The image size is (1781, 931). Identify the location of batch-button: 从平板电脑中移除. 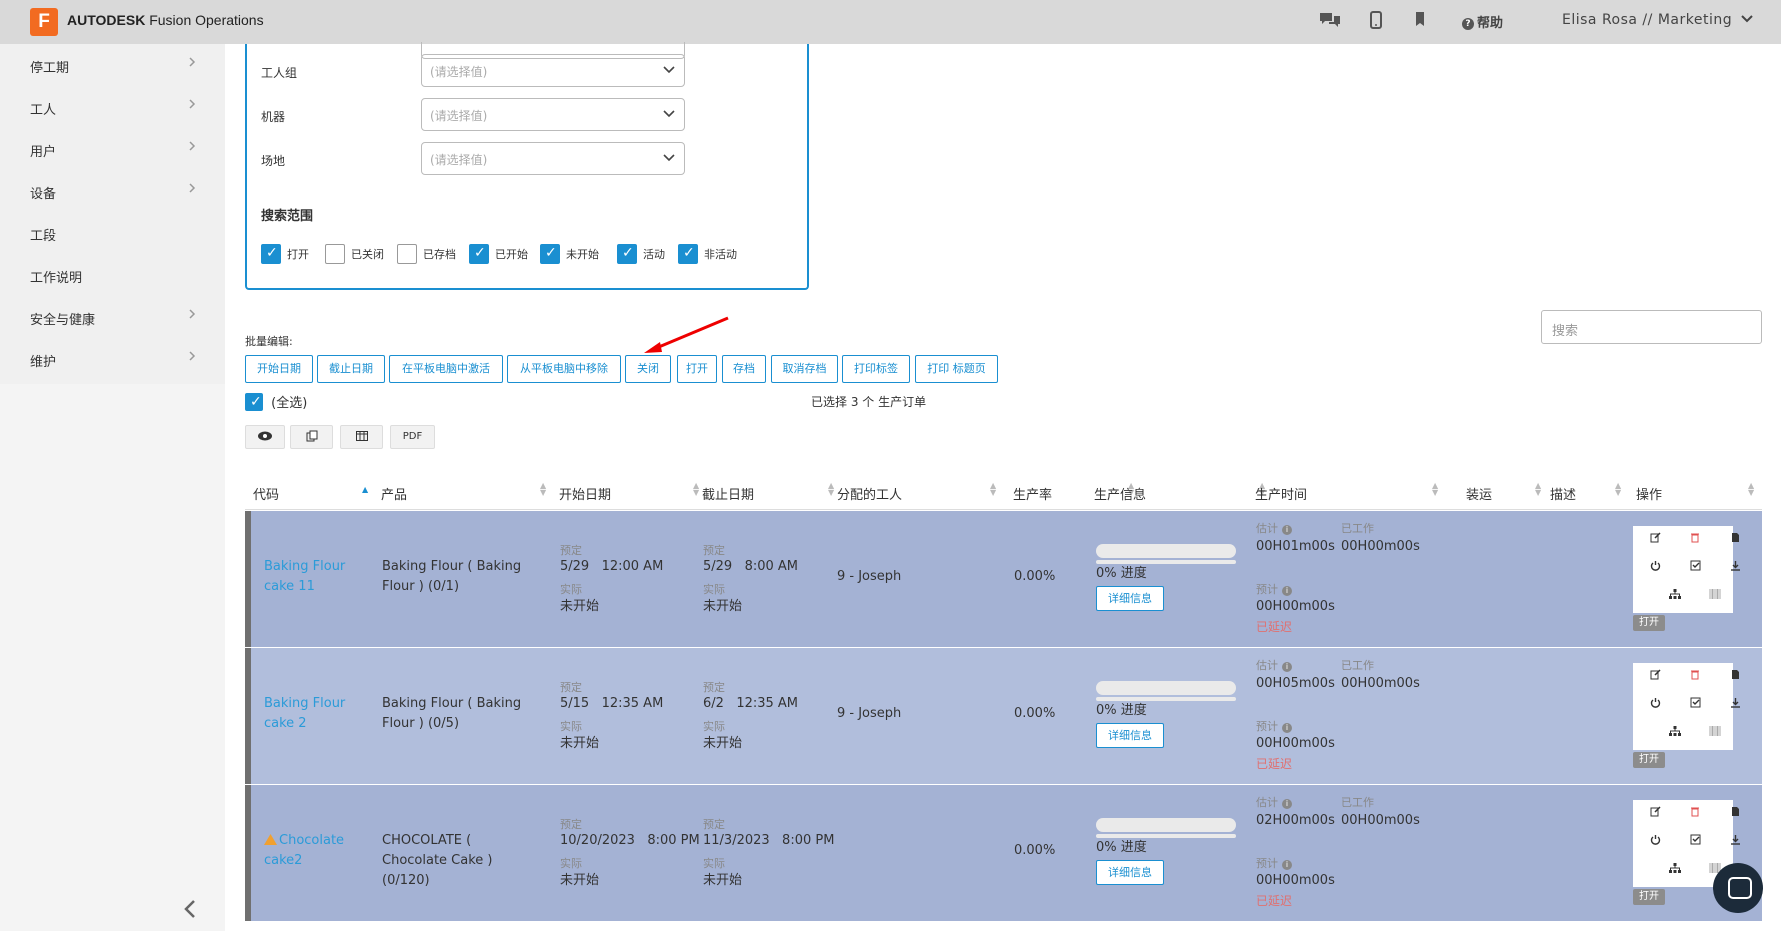
(564, 369).